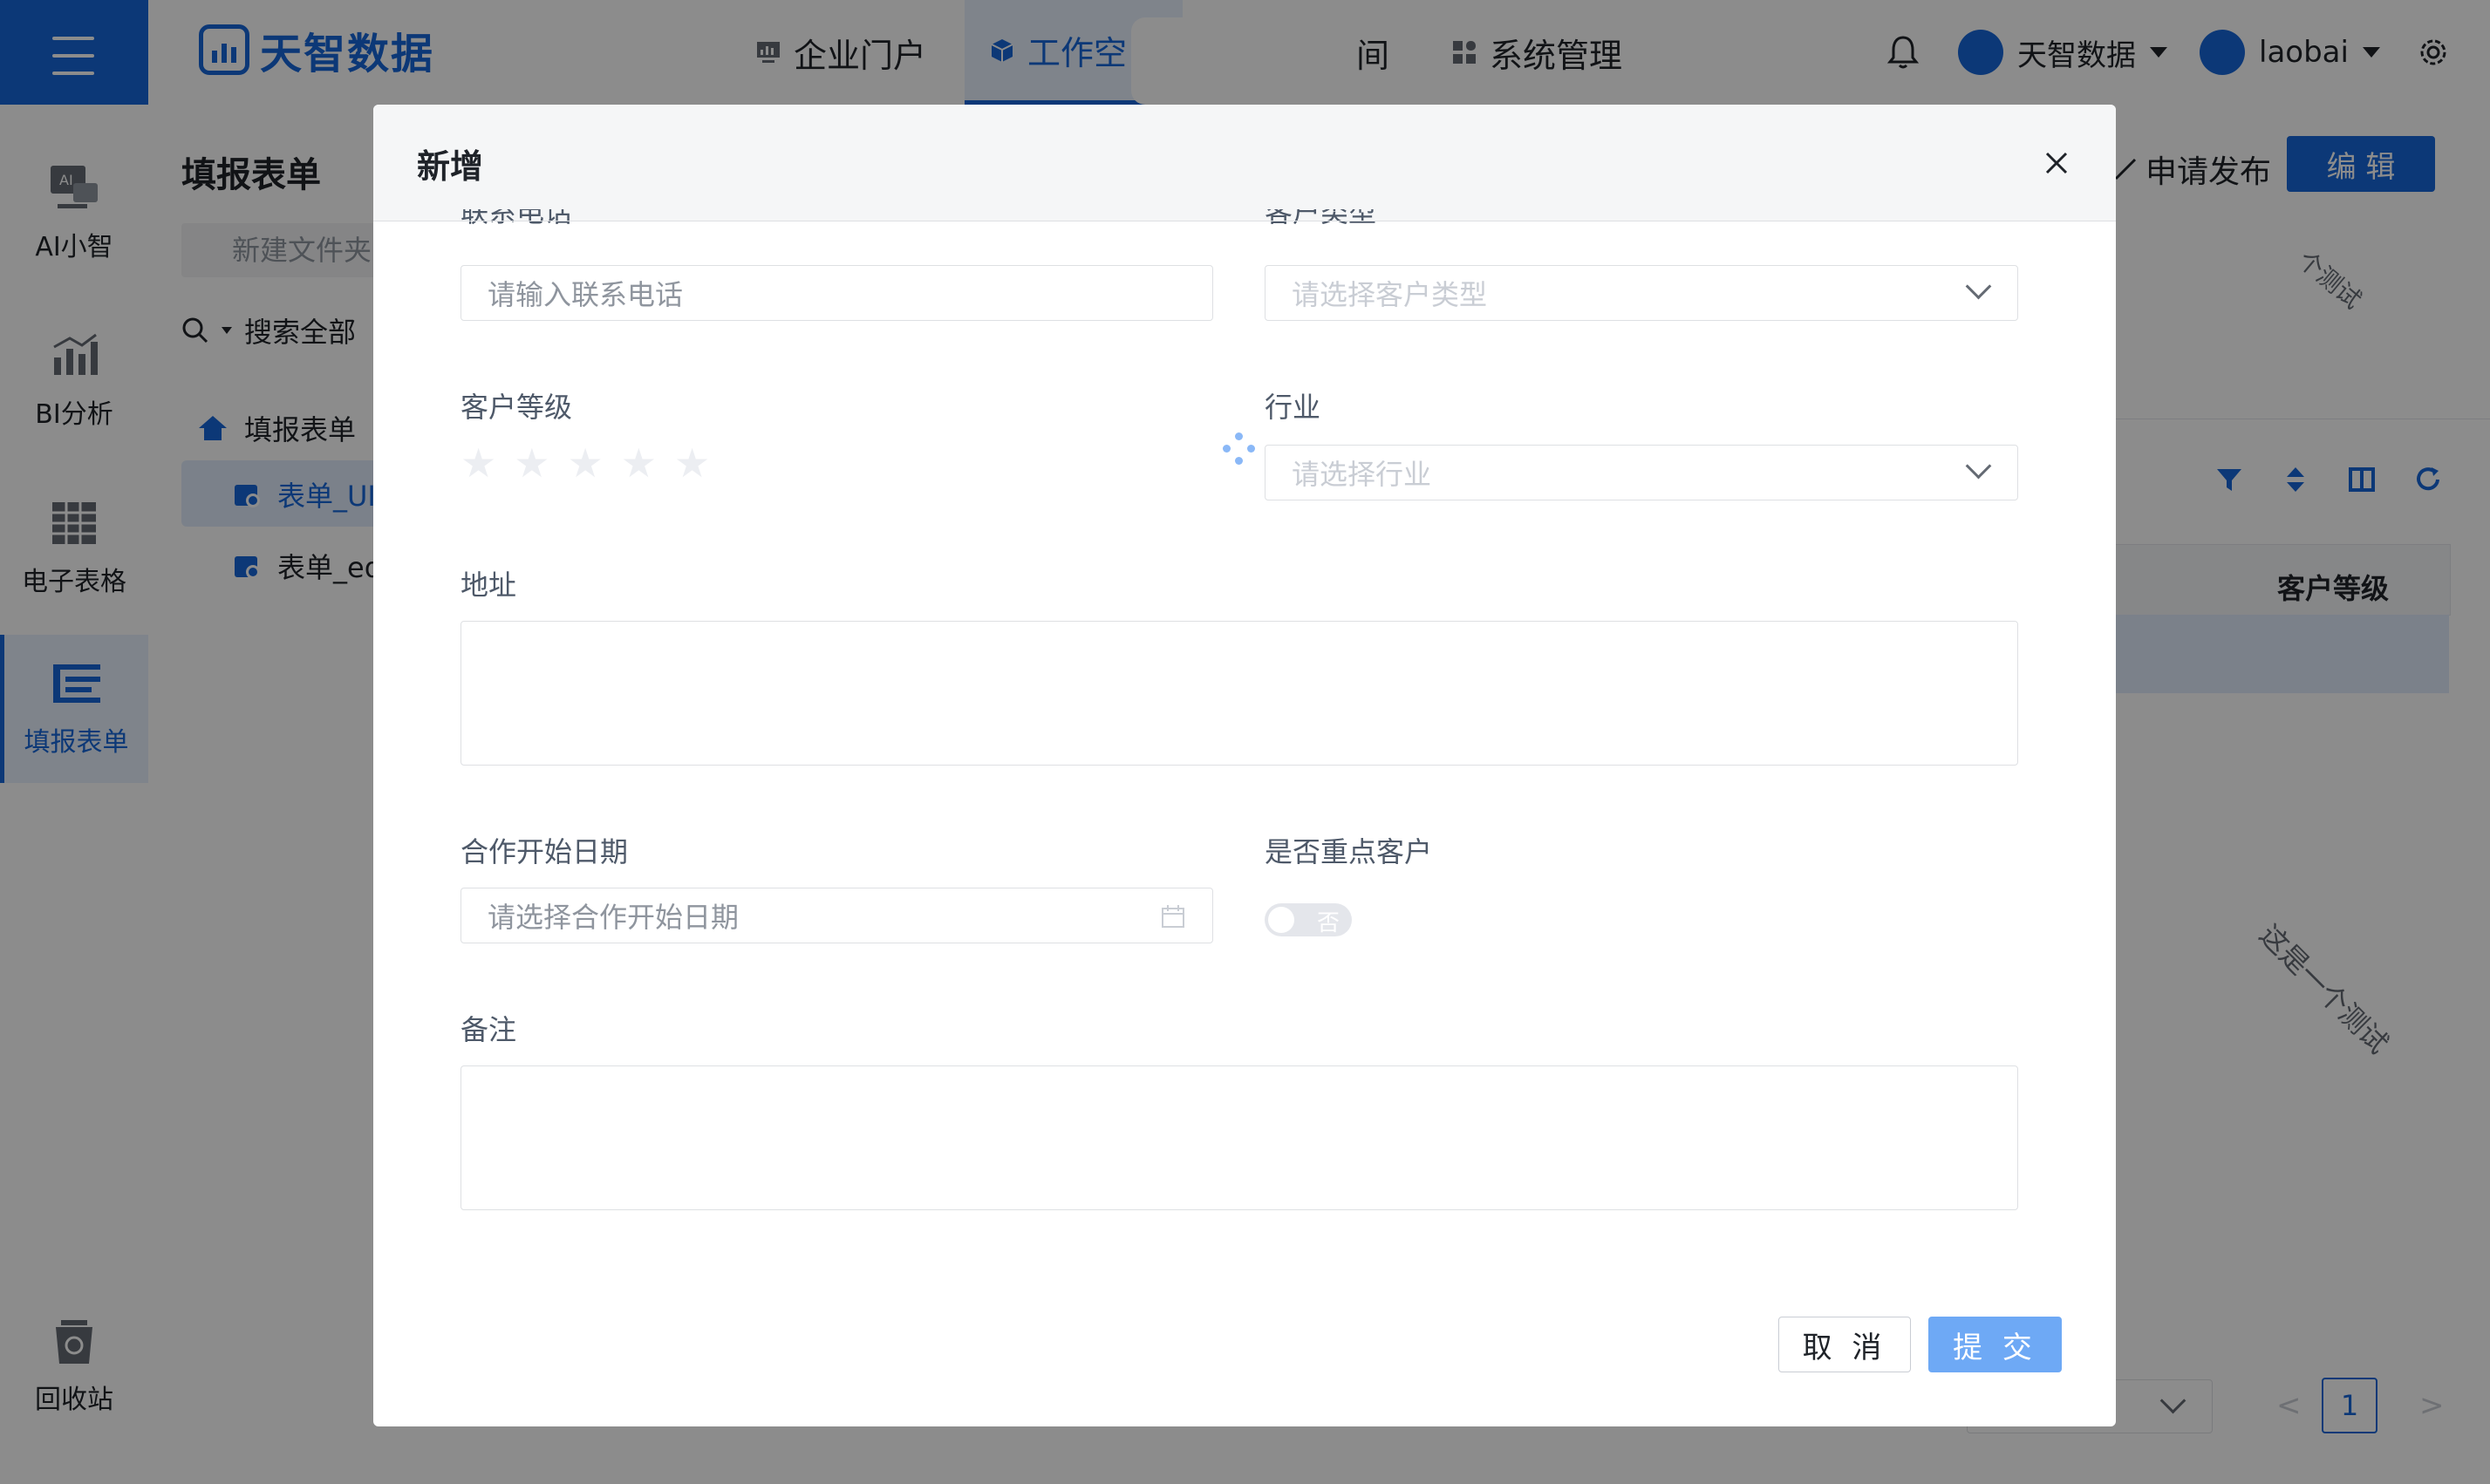 The height and width of the screenshot is (1484, 2490). Describe the element at coordinates (1308, 919) in the screenshot. I see `key-customer-toggle: 否` at that location.